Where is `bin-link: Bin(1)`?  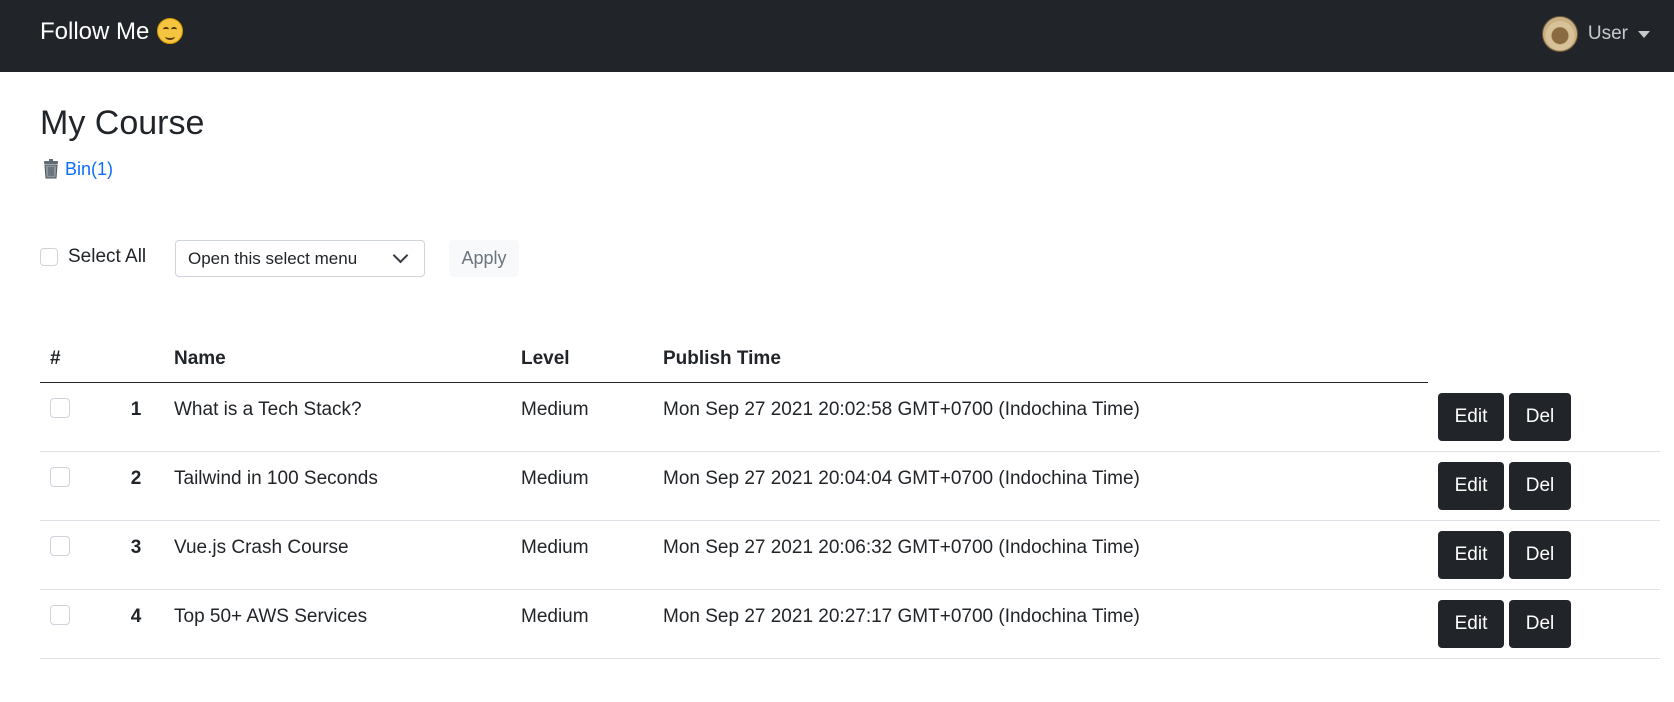
bin-link: Bin(1) is located at coordinates (76, 169).